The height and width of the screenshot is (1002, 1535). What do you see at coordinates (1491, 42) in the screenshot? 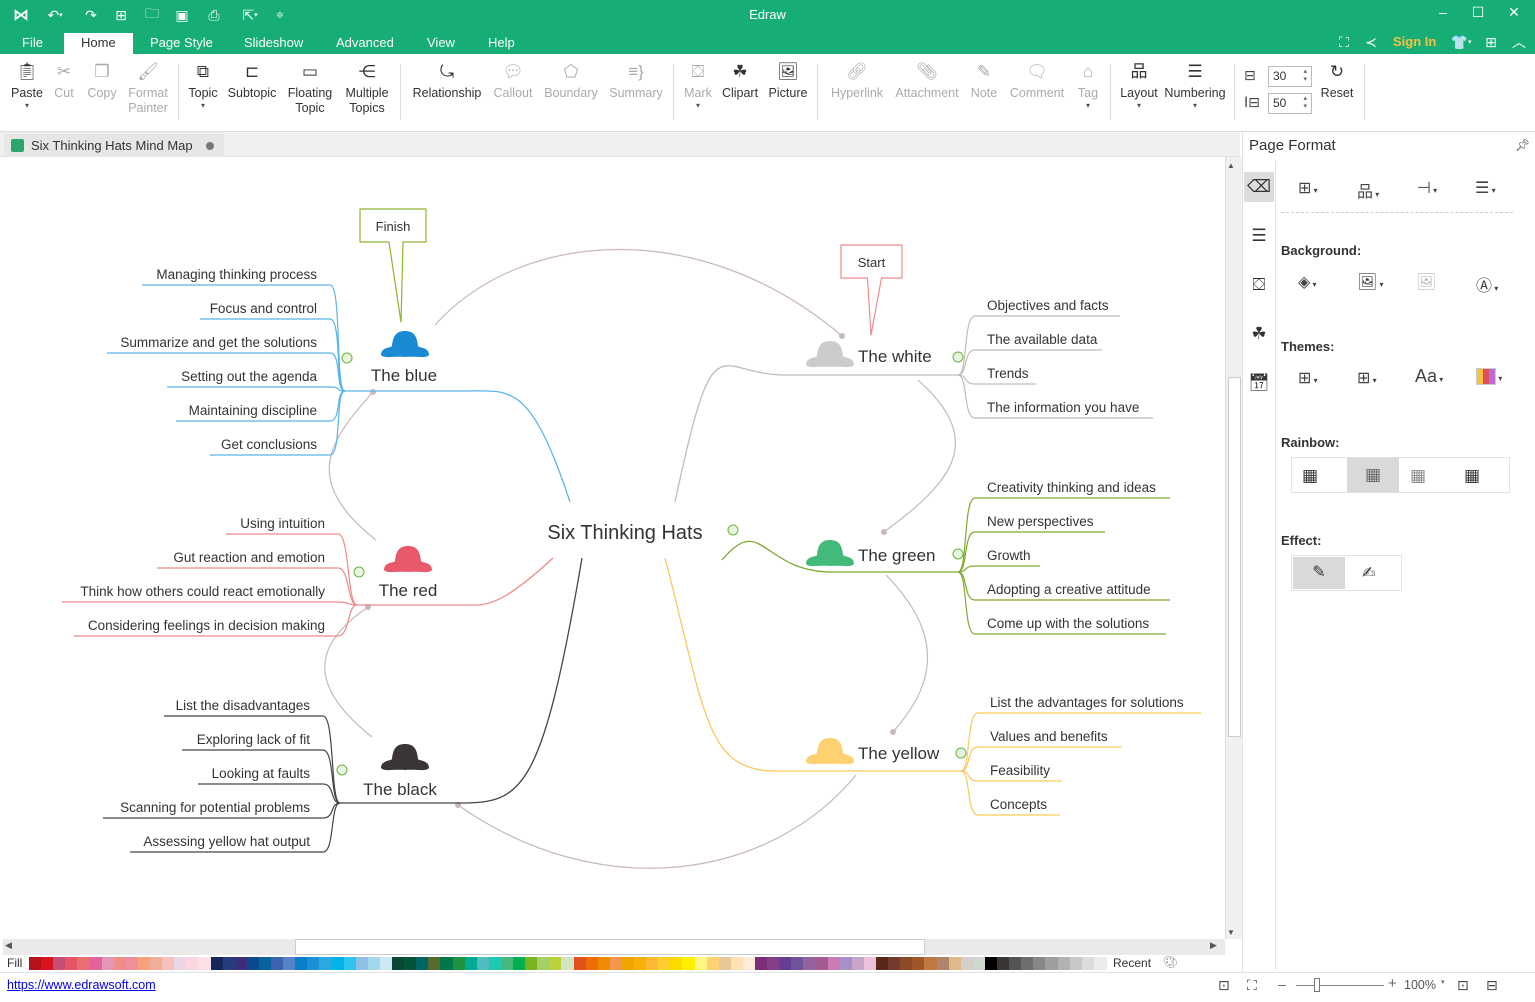
I see `apps-icon: ⊞` at bounding box center [1491, 42].